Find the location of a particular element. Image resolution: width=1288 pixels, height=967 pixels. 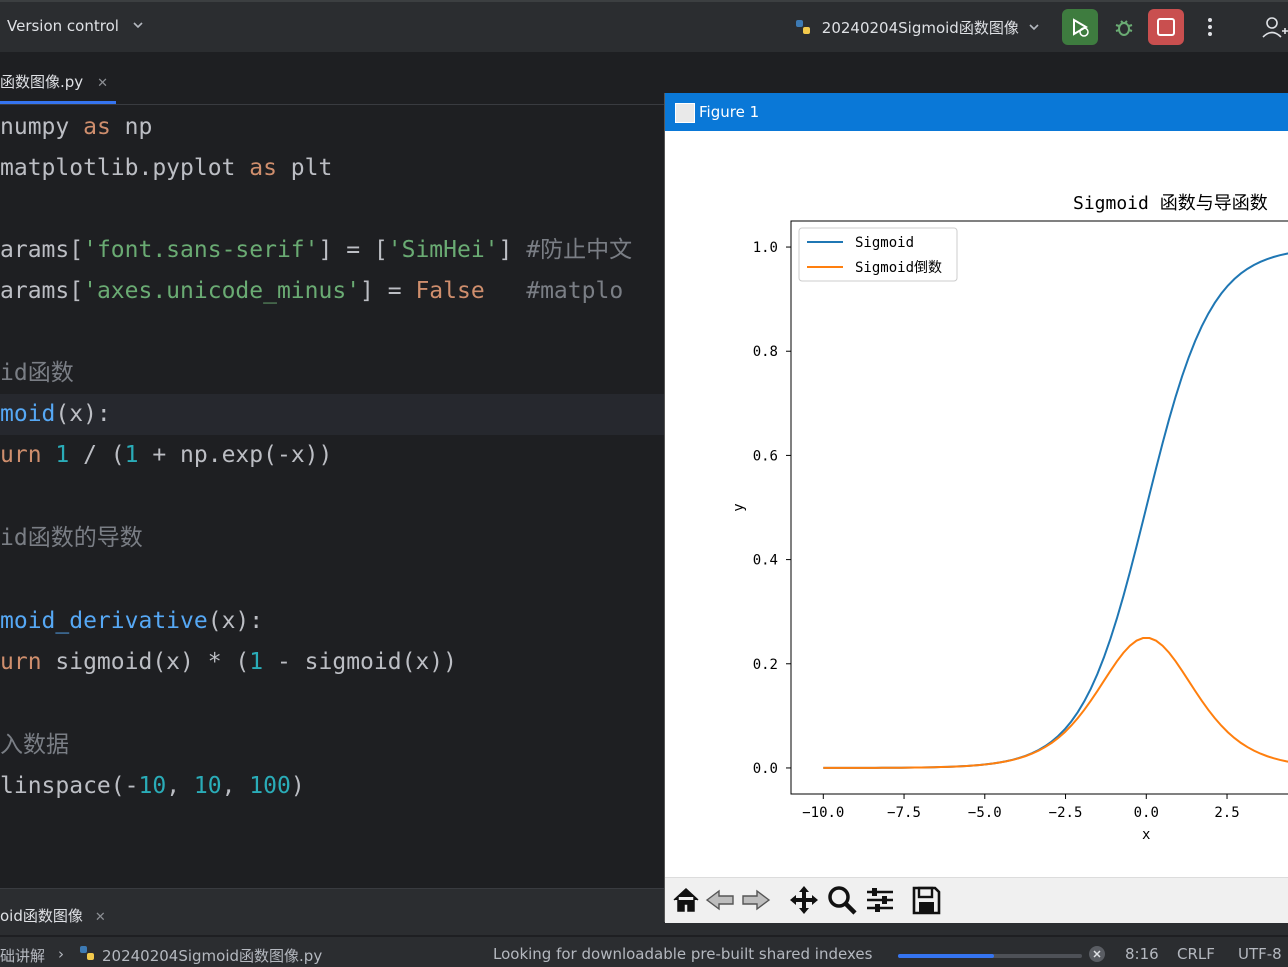

code-token: numpy is located at coordinates (42, 127).